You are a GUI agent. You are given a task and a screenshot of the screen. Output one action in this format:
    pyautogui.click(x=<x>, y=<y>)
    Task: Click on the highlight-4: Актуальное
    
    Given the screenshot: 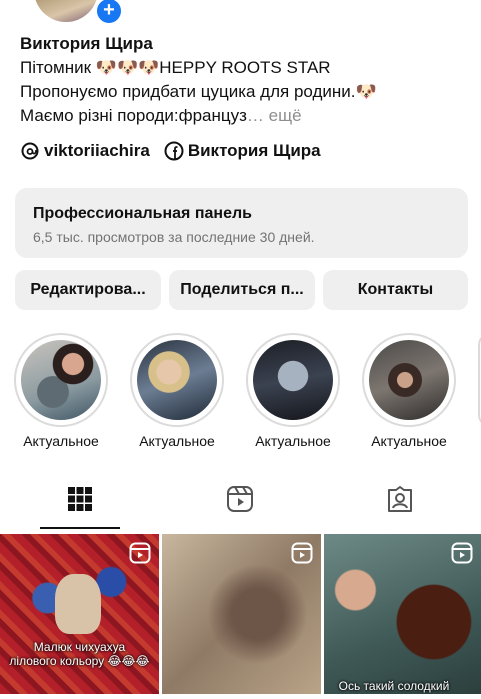 What is the action you would take?
    pyautogui.click(x=409, y=391)
    